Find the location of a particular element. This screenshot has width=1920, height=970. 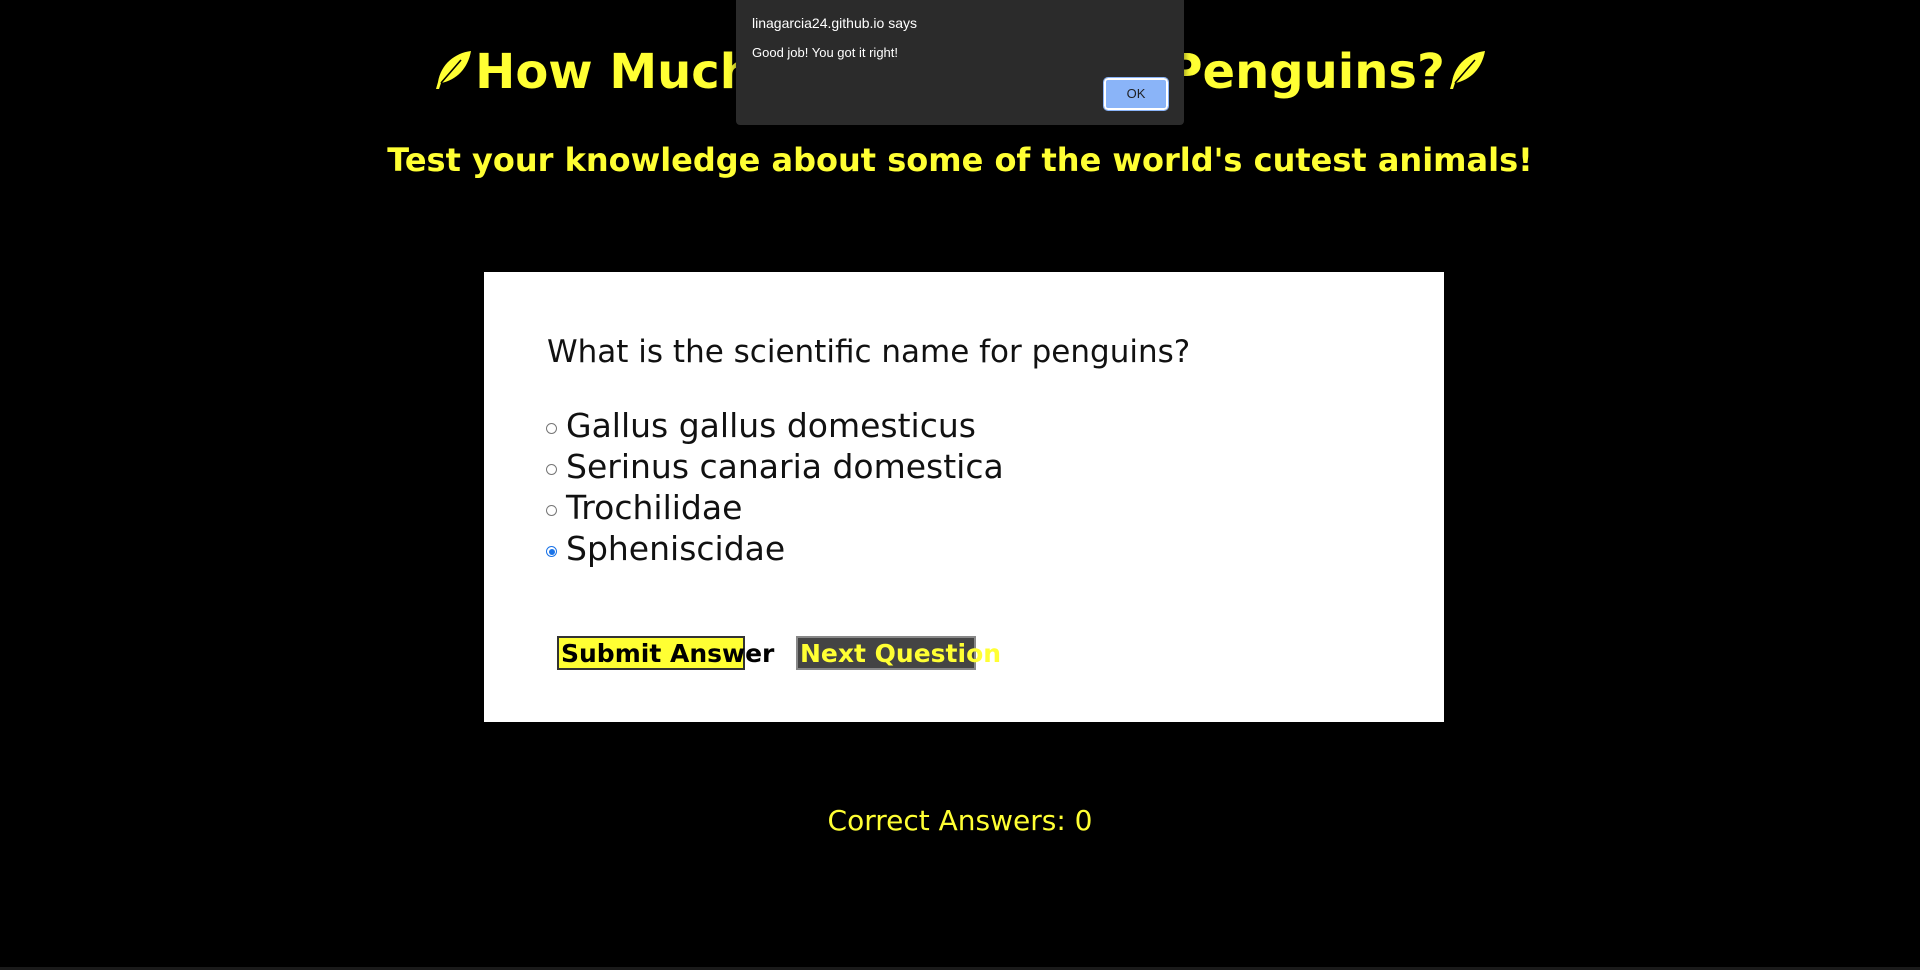

answer-option: Spheniscidae is located at coordinates (775, 548).